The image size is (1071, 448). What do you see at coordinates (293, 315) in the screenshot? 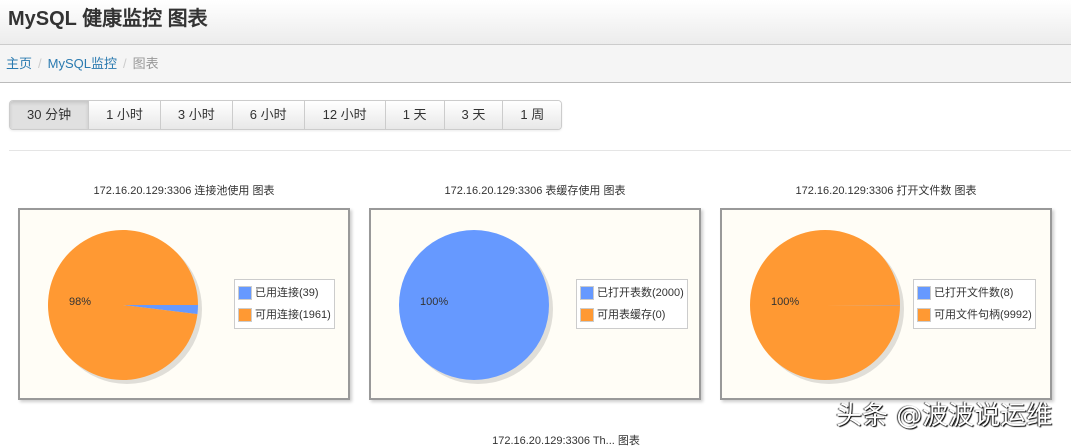
I see `legend-label: 可用连接(1961)` at bounding box center [293, 315].